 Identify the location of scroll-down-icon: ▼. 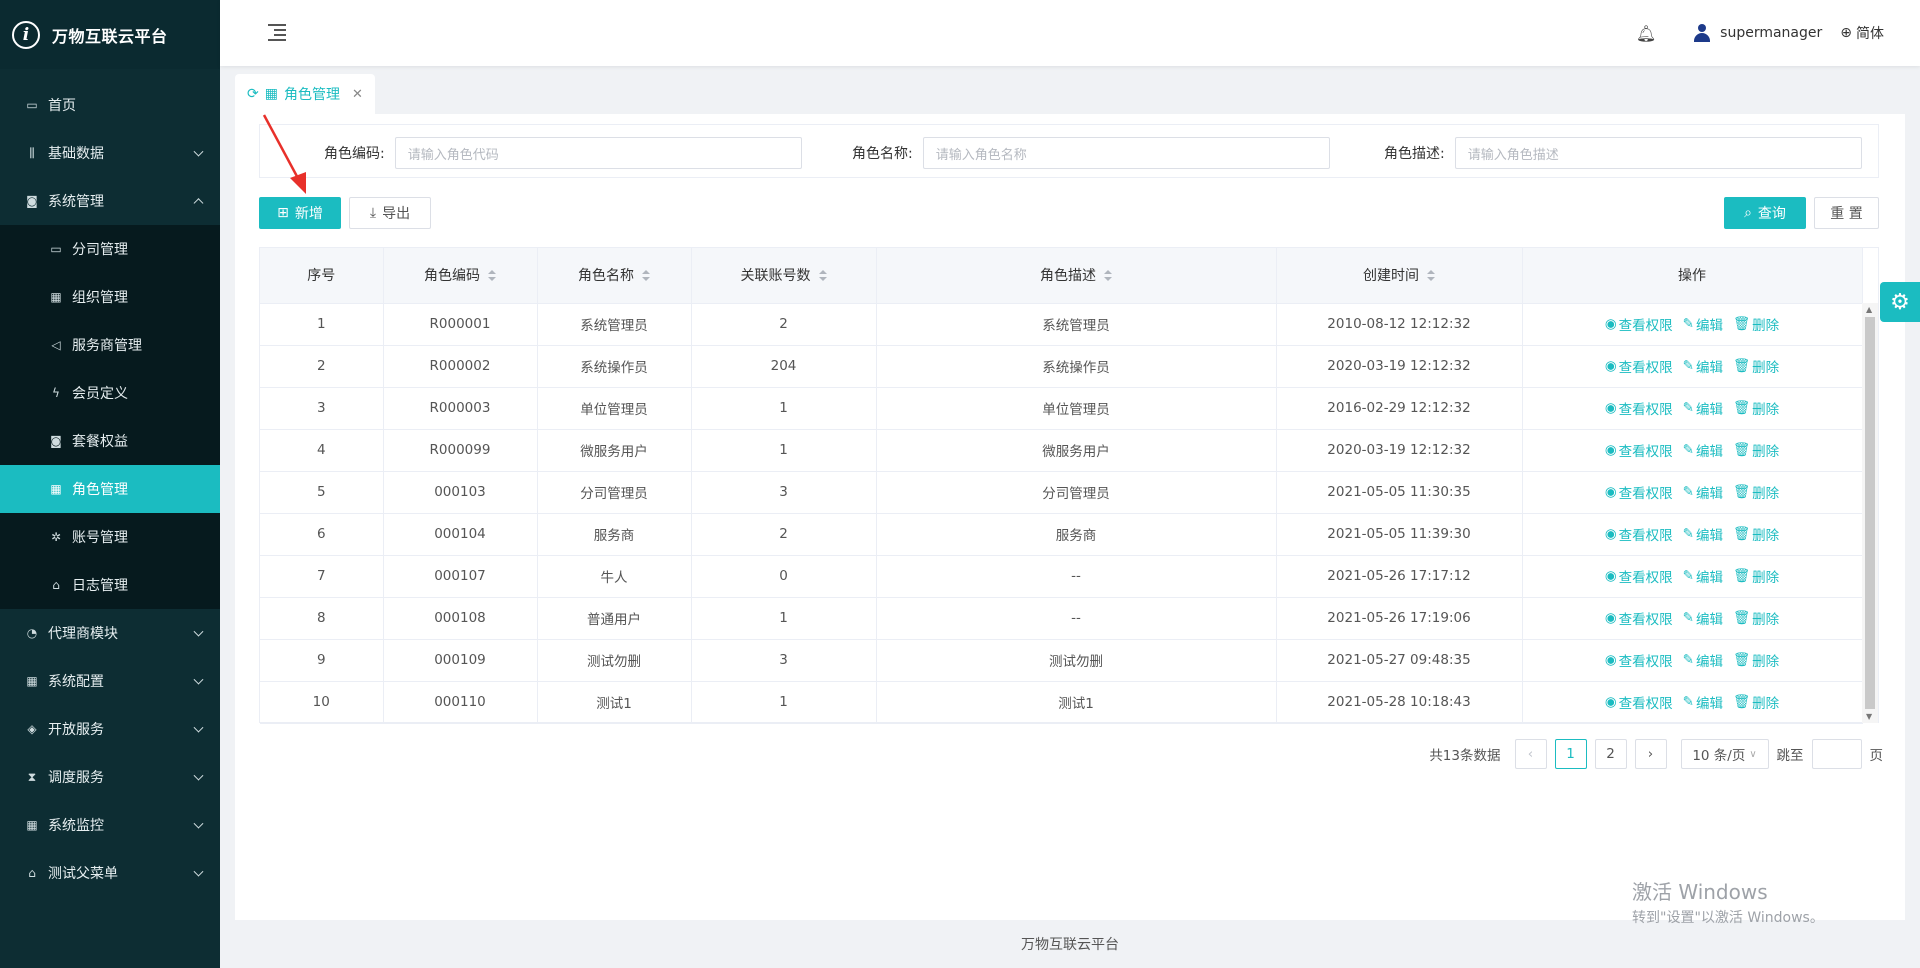
(1869, 716).